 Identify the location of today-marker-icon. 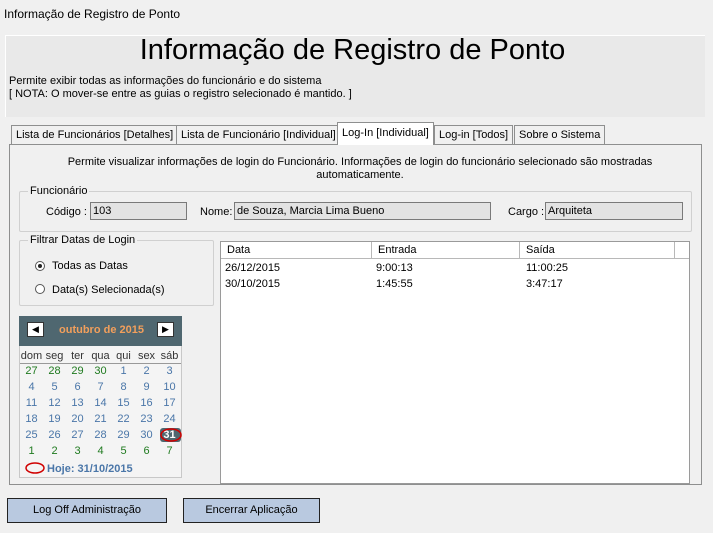
(35, 468).